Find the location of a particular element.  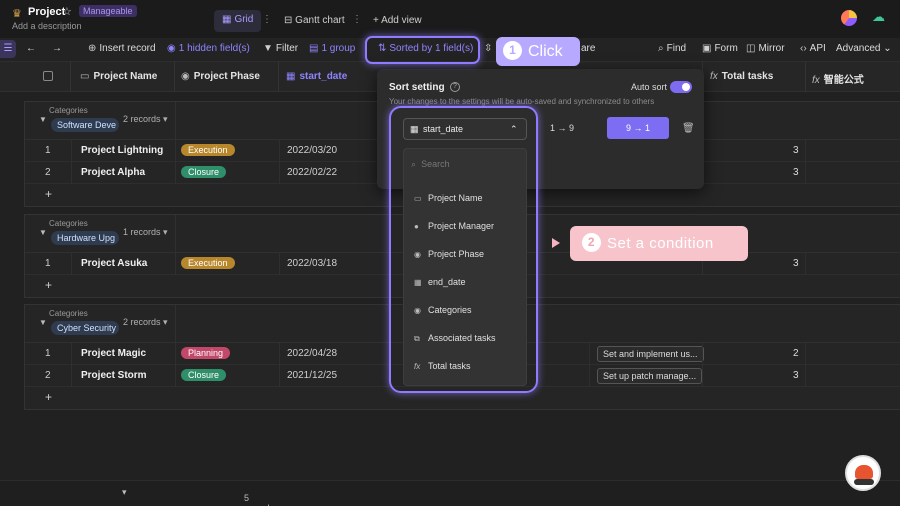

form-button: ▣ Form is located at coordinates (720, 48).